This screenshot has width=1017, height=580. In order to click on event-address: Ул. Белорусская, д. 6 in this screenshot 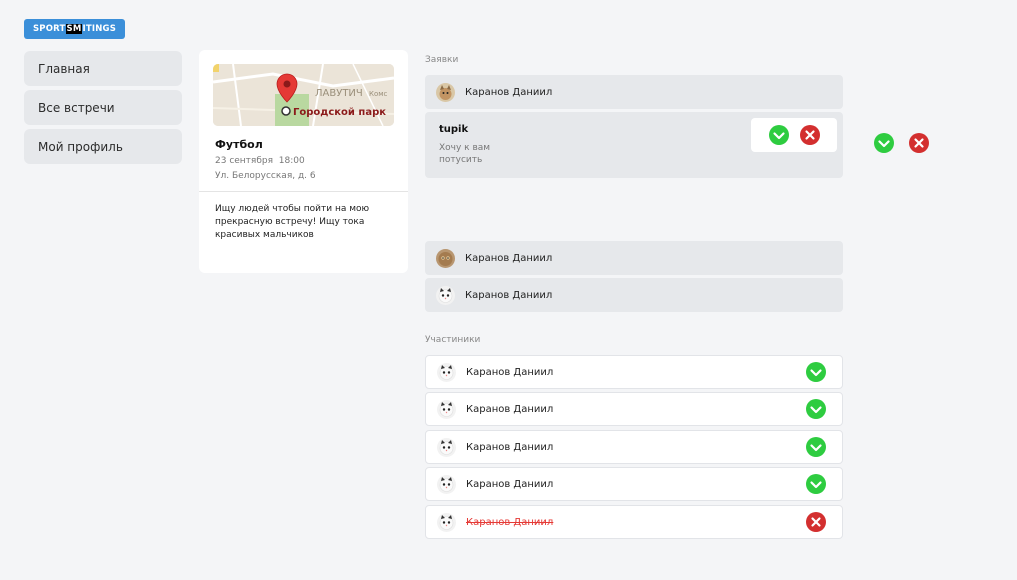, I will do `click(265, 176)`.